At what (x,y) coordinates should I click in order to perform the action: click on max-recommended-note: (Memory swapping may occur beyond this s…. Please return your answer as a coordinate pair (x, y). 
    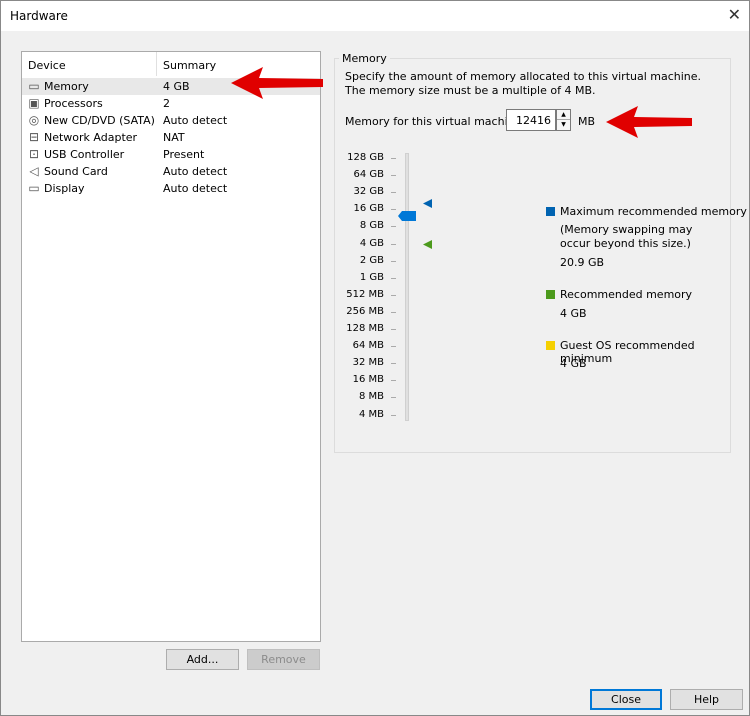
    Looking at the image, I should click on (626, 236).